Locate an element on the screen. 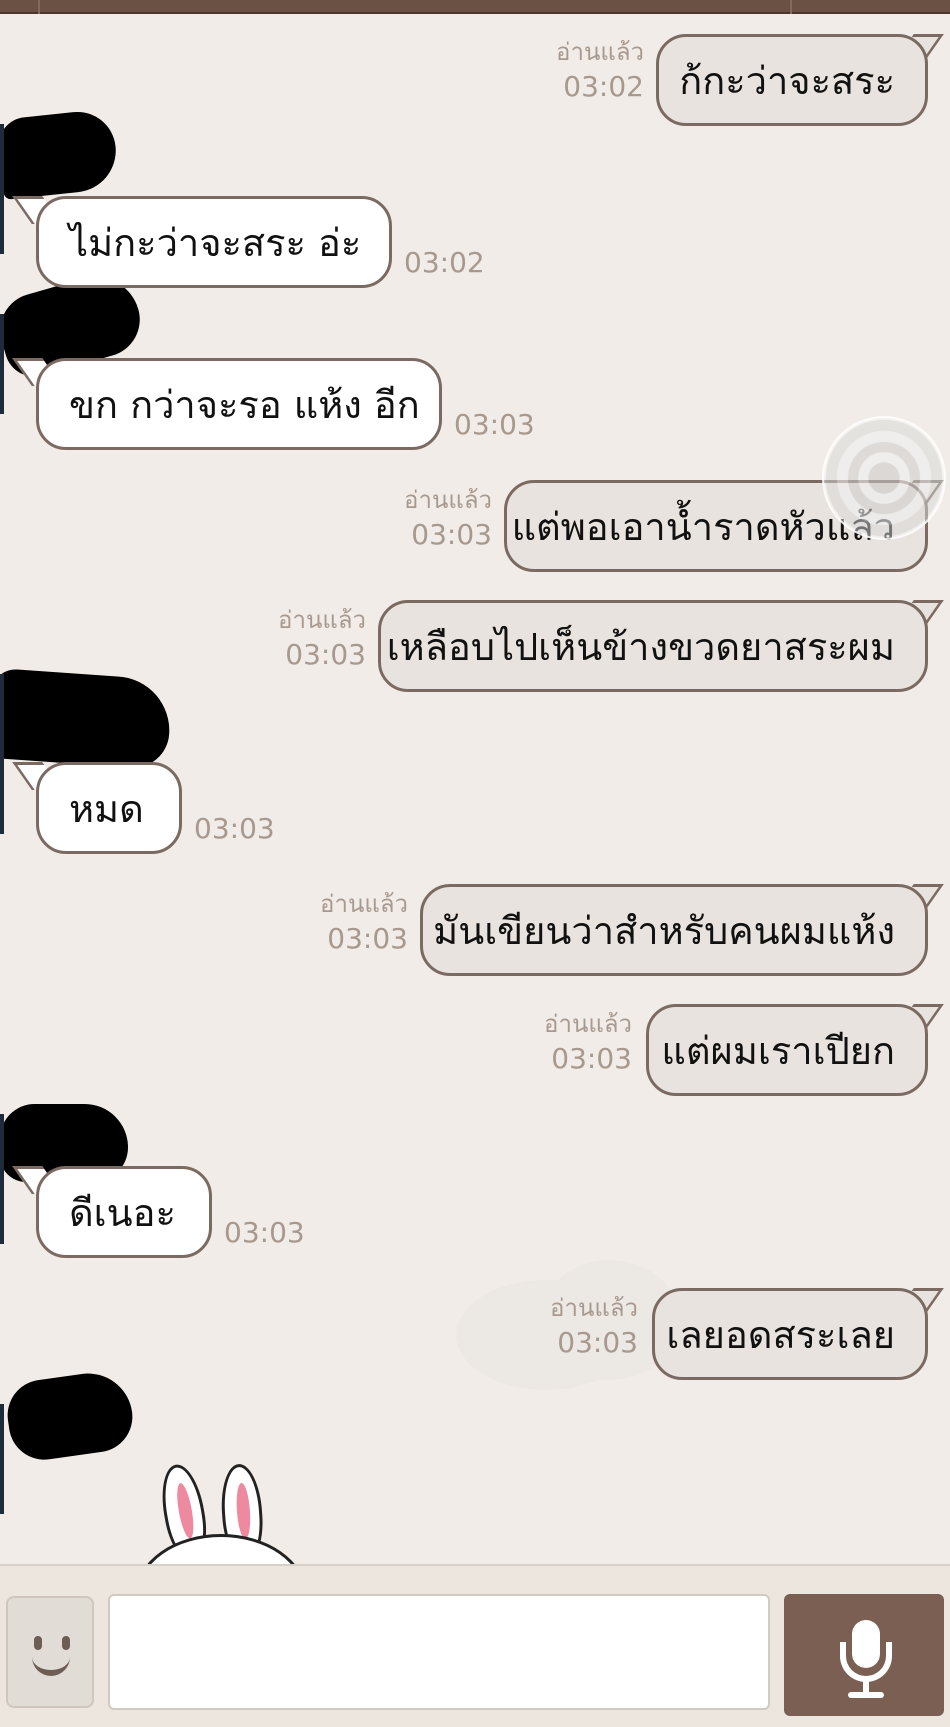 This screenshot has height=1727, width=950. microphone-icon is located at coordinates (864, 1655).